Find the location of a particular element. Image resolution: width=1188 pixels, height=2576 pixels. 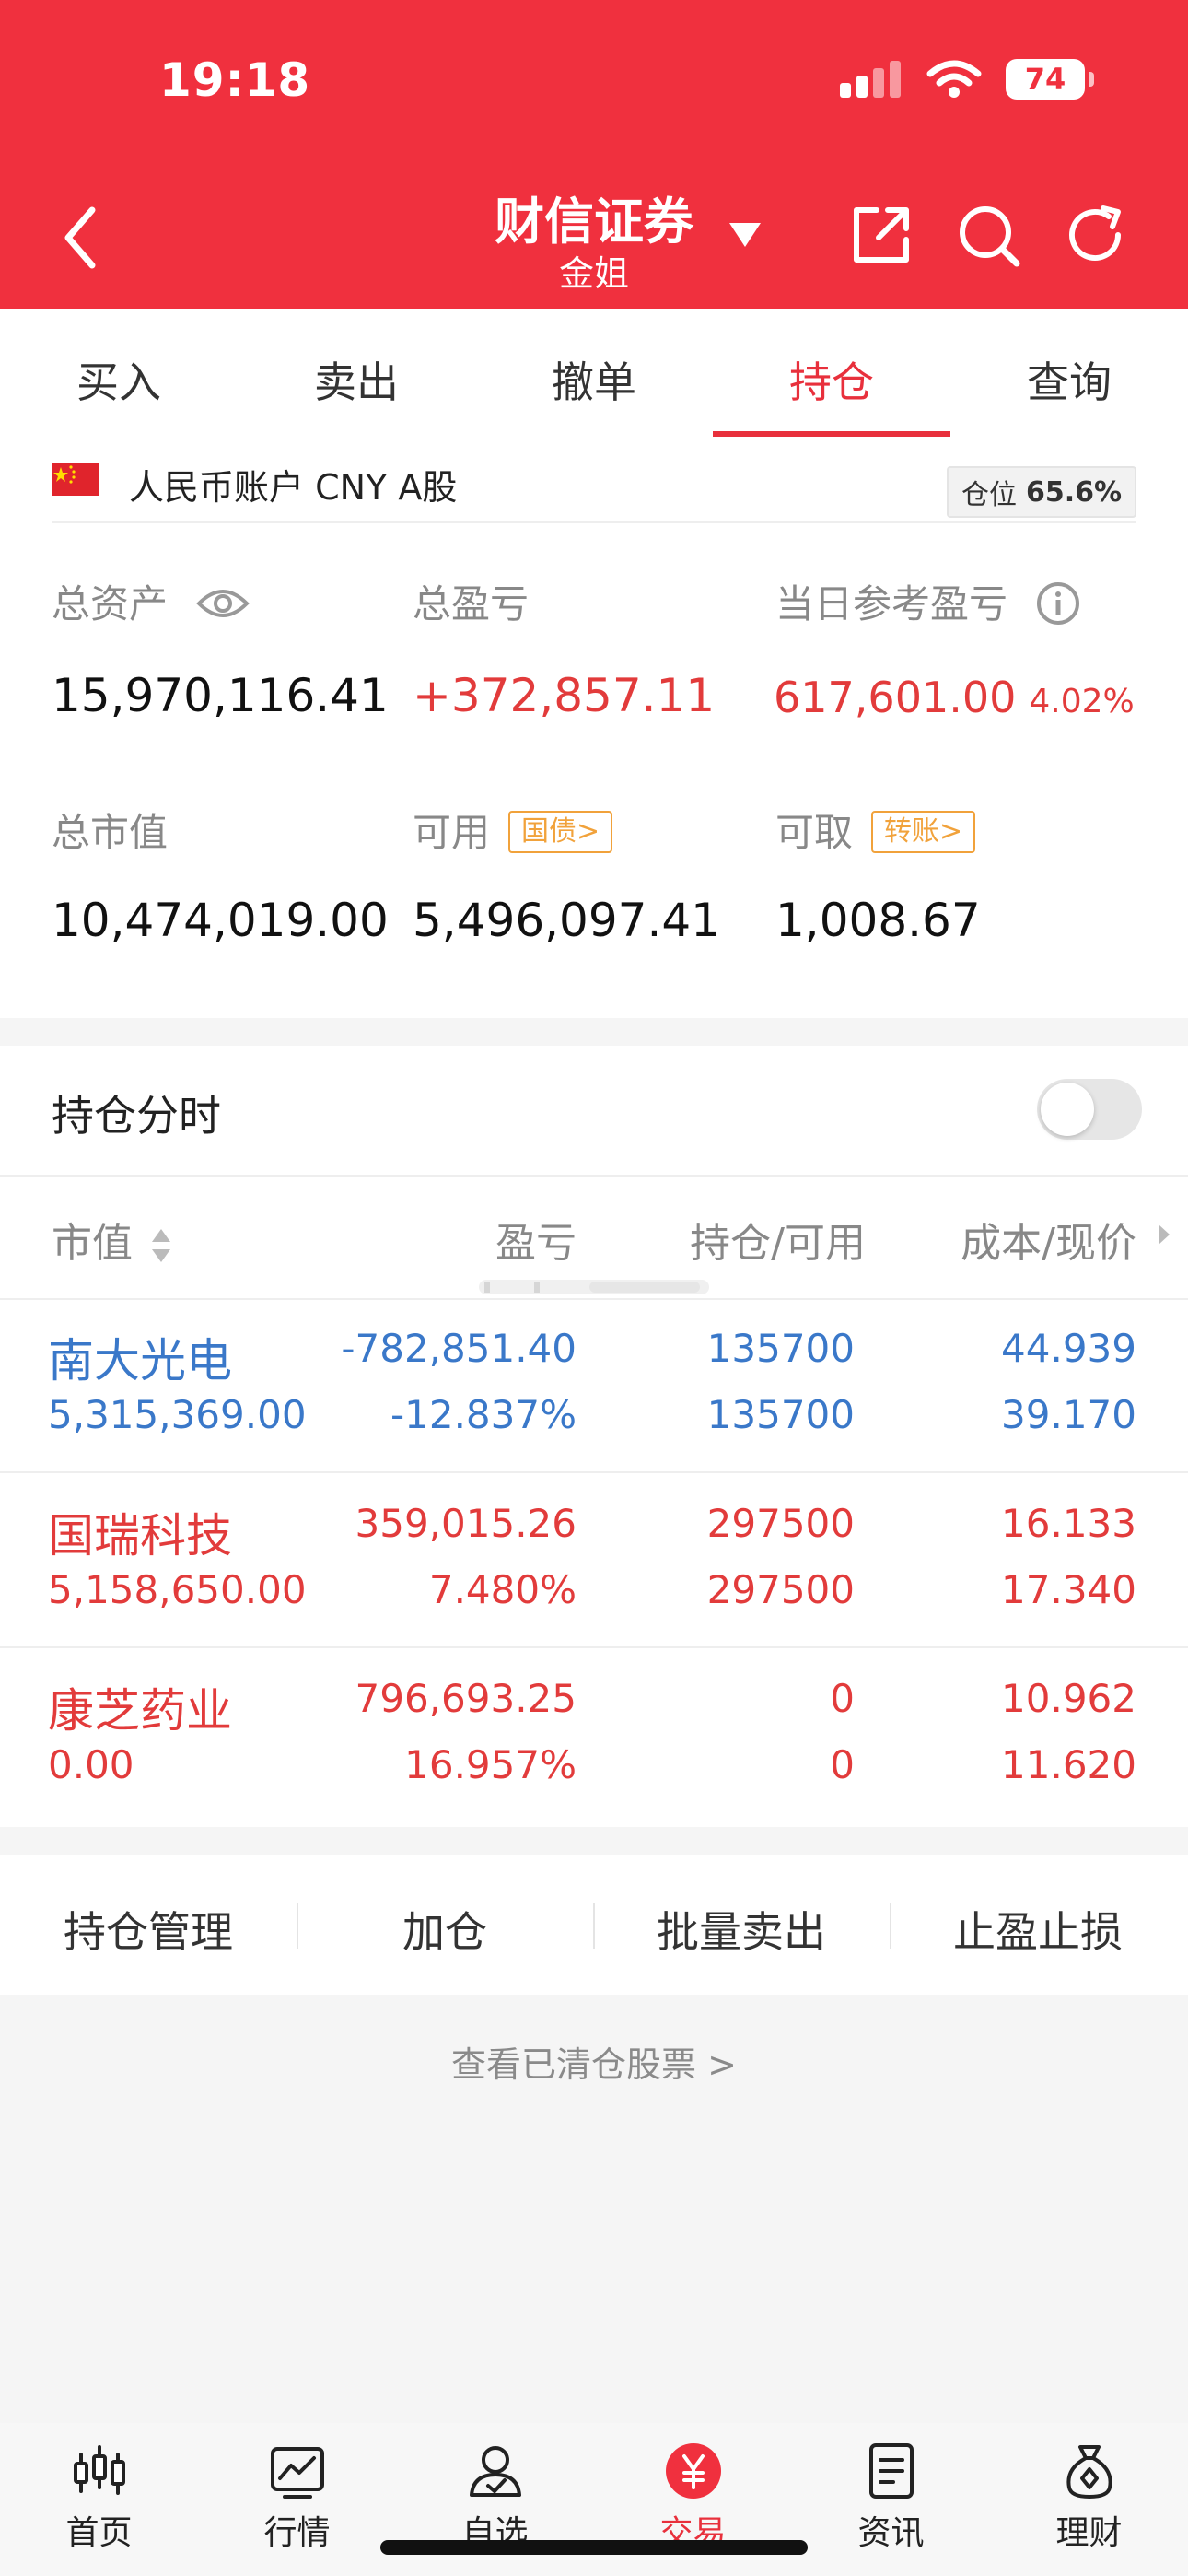

nav-news: 资讯 is located at coordinates (891, 2497).